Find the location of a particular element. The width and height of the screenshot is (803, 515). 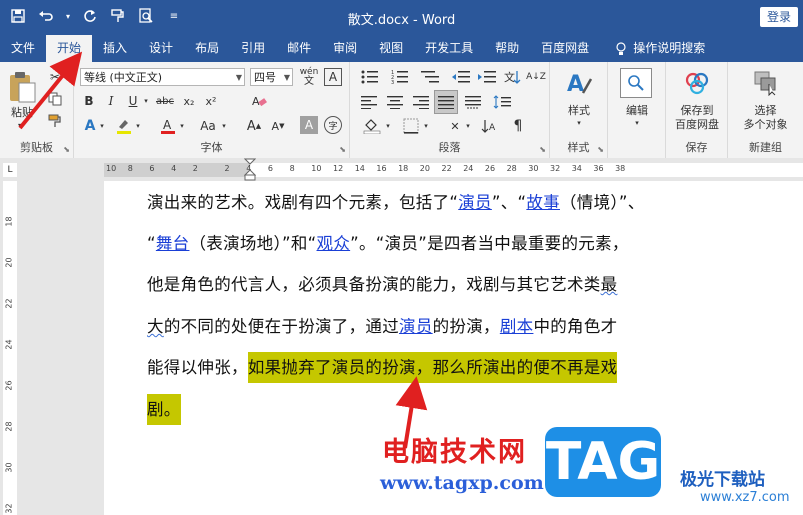

hyperlink: 观众 is located at coordinates (334, 243).